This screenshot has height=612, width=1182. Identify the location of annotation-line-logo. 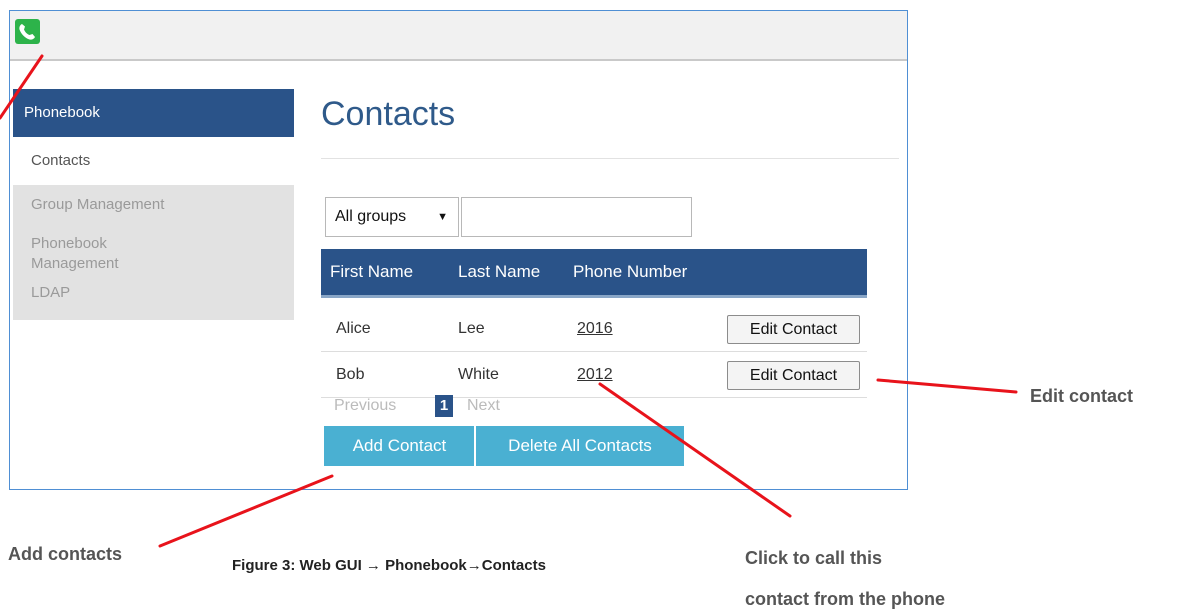
(22, 87).